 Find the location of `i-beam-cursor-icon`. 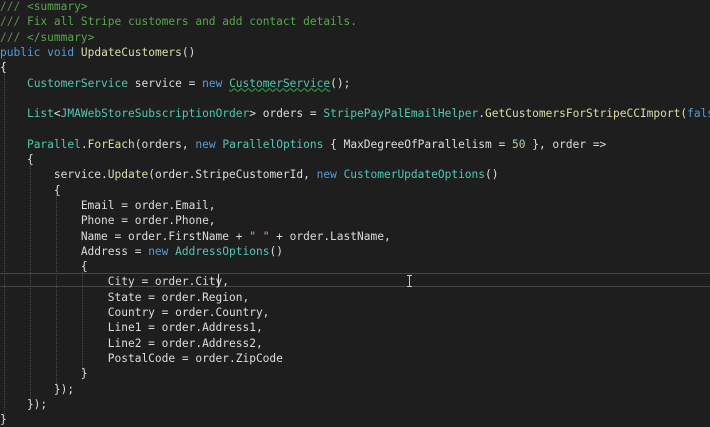

i-beam-cursor-icon is located at coordinates (410, 281).